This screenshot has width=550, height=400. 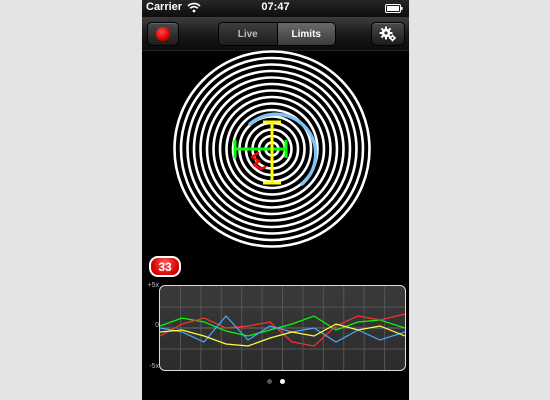 I want to click on clock: 07:47, so click(x=275, y=7).